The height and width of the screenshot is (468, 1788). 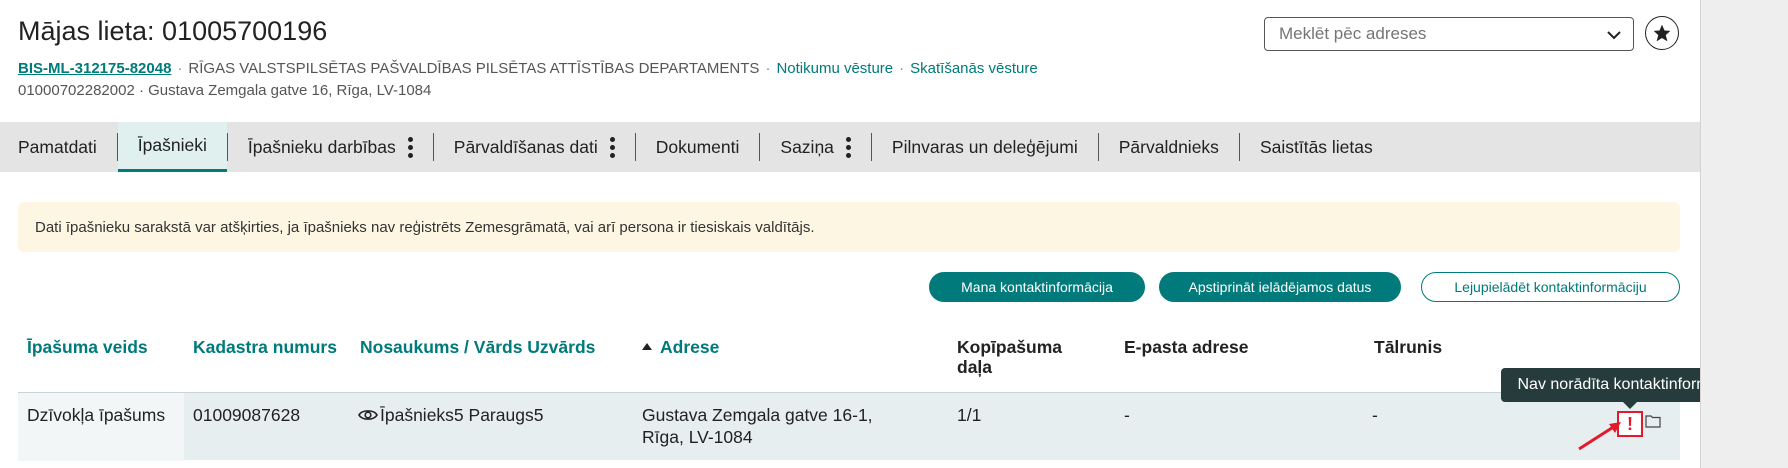 What do you see at coordinates (1010, 357) in the screenshot?
I see `column-header-share: Kopīpašuma daļa` at bounding box center [1010, 357].